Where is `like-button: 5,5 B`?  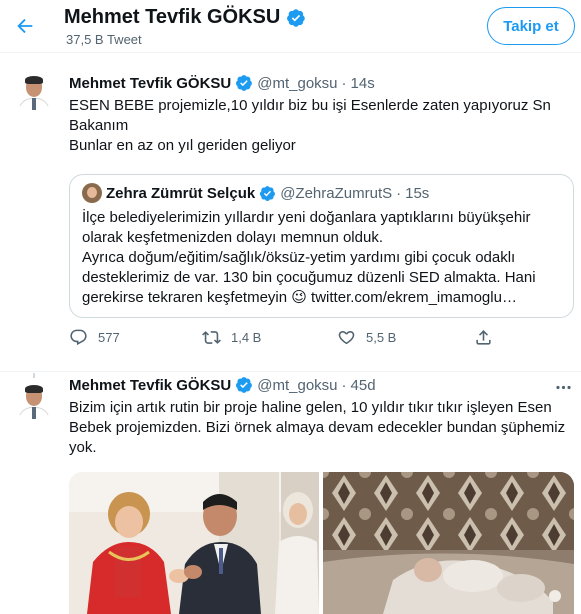 like-button: 5,5 B is located at coordinates (366, 337).